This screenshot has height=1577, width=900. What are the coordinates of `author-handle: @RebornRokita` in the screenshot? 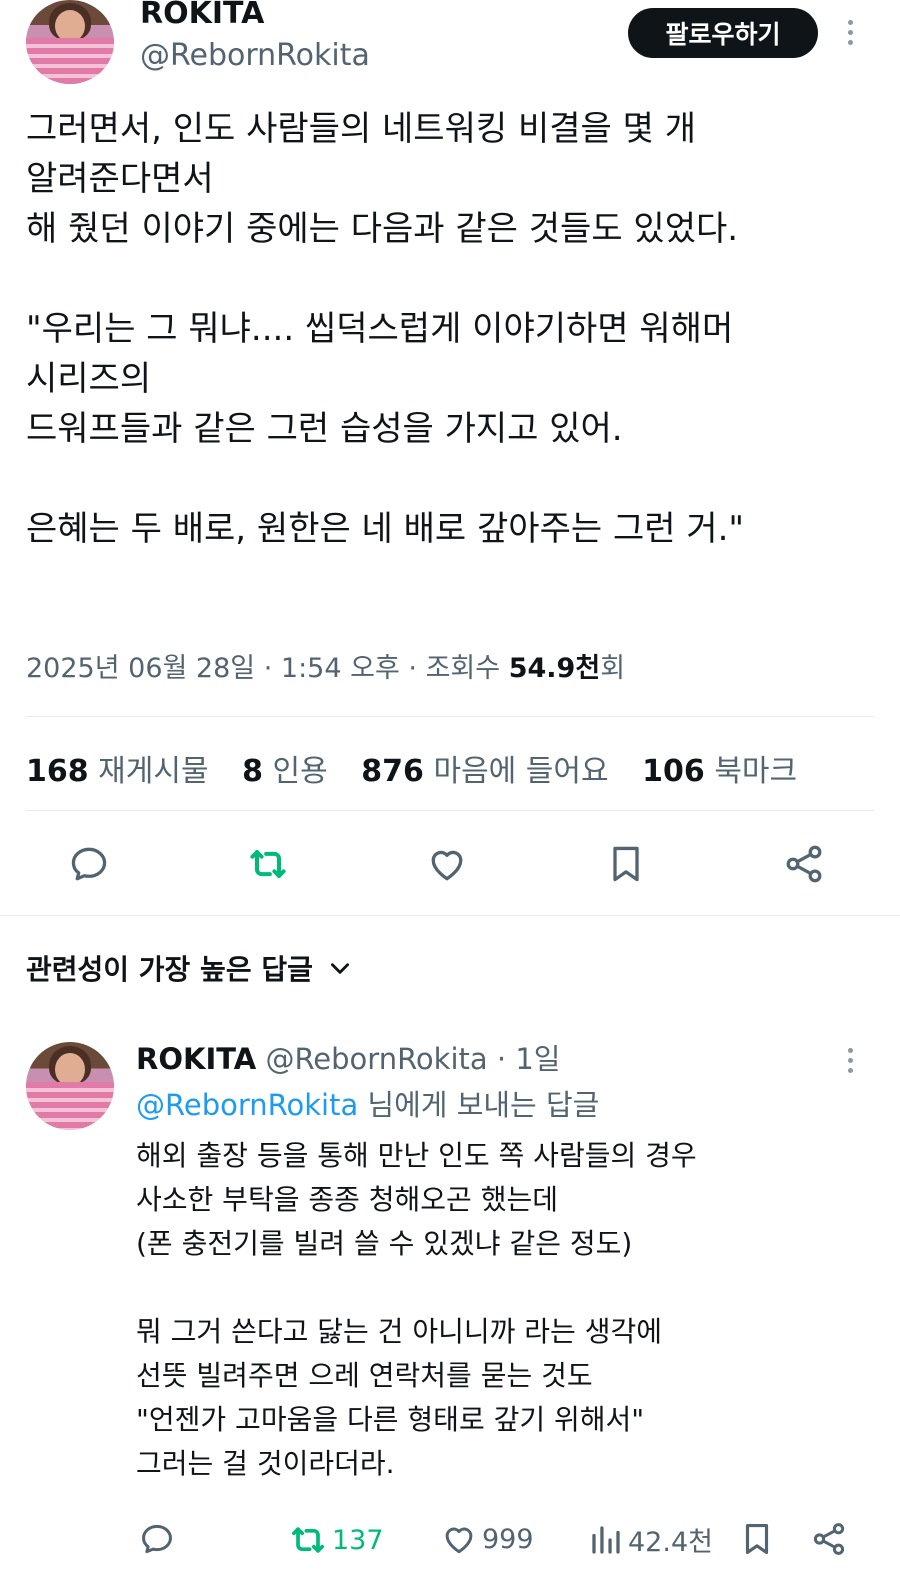 It's located at (255, 55).